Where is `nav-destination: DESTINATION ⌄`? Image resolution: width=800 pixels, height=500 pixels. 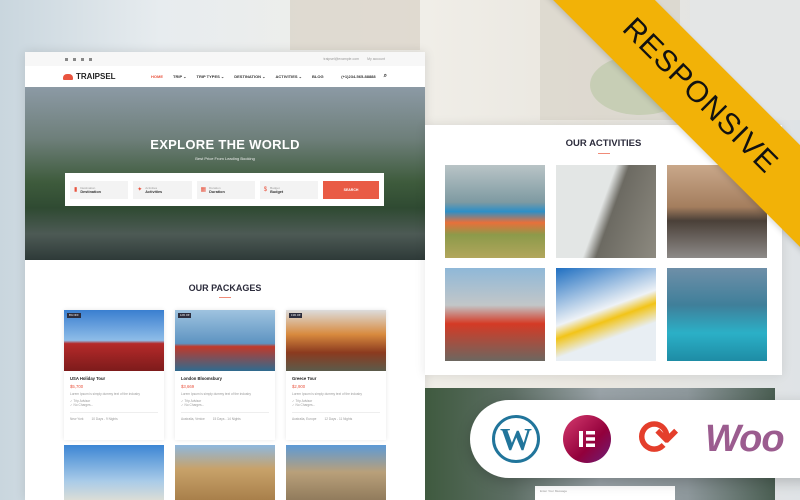
nav-destination: DESTINATION ⌄ is located at coordinates (249, 76).